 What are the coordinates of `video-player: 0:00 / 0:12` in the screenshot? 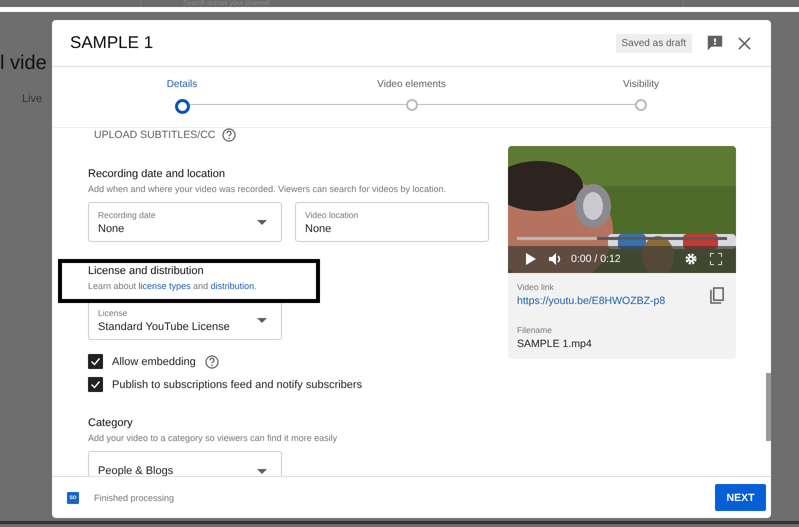 It's located at (622, 209).